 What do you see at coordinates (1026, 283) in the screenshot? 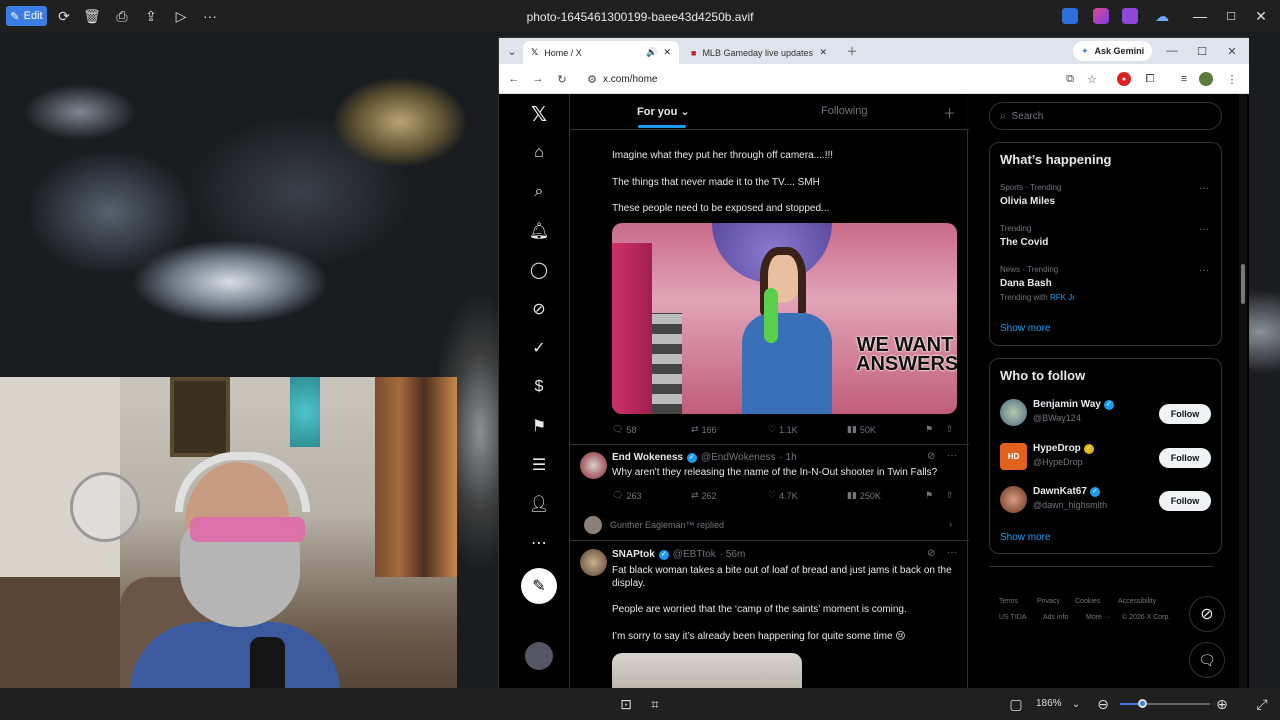
I see `trend-name: Dana Bash` at bounding box center [1026, 283].